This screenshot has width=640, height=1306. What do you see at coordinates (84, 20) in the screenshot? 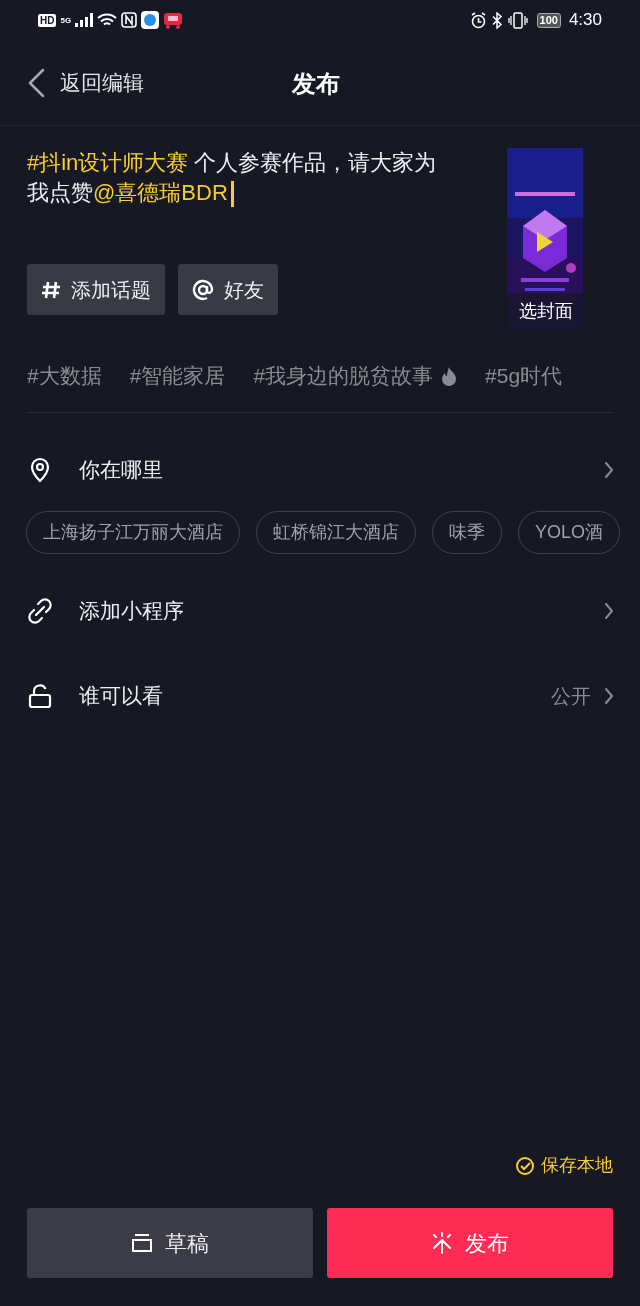
I see `signal-icon` at bounding box center [84, 20].